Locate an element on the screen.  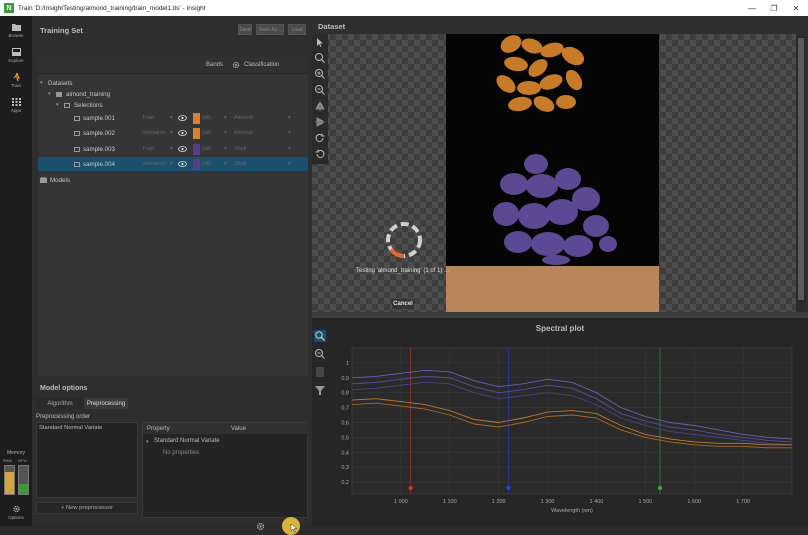
sidebar-item-train: Train is located at coordinates (16, 80).